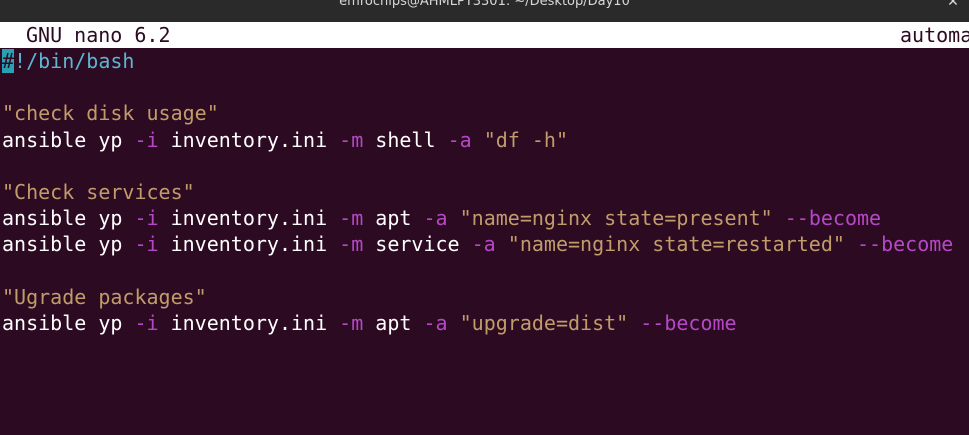  What do you see at coordinates (544, 322) in the screenshot?
I see `code-token: "upgrade=dist"` at bounding box center [544, 322].